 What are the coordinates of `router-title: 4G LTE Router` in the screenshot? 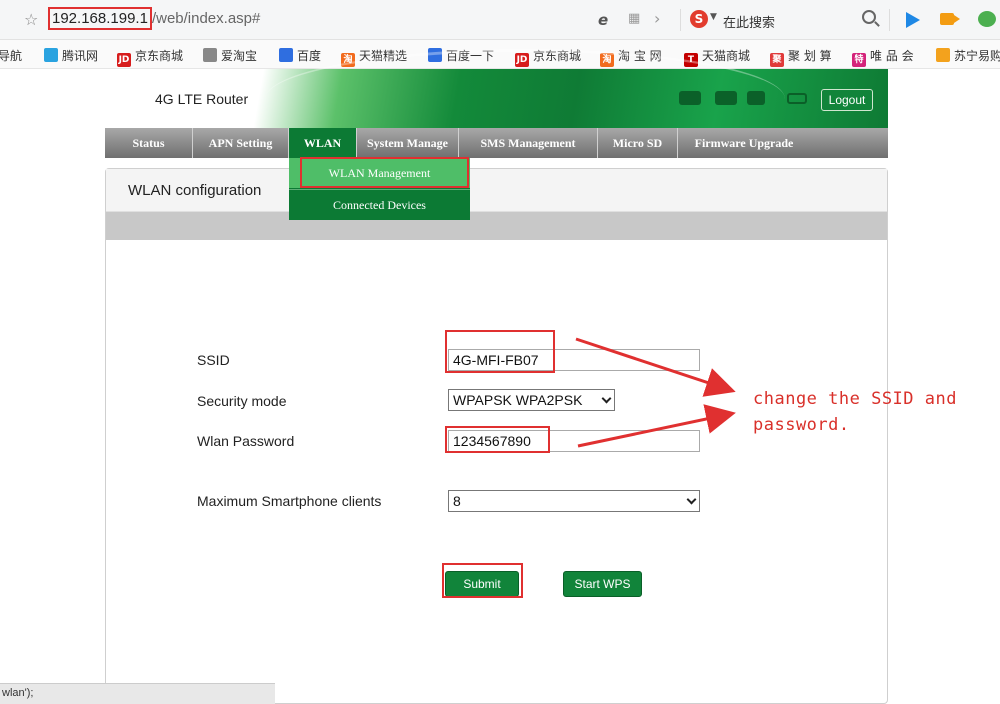 It's located at (202, 99).